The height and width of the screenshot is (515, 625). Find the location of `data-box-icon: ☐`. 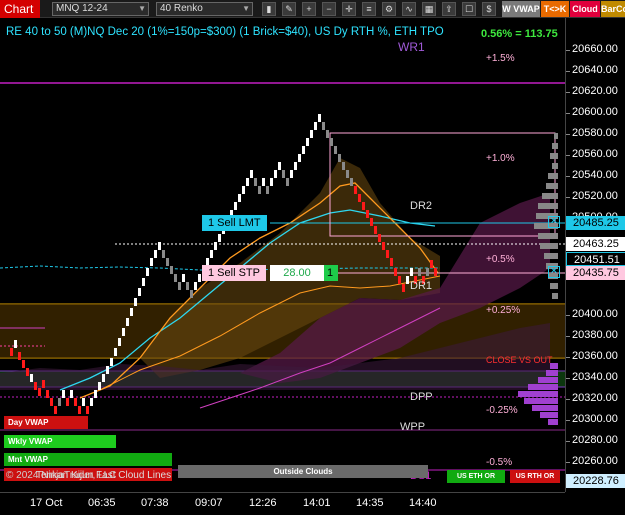

data-box-icon: ☐ is located at coordinates (469, 9).